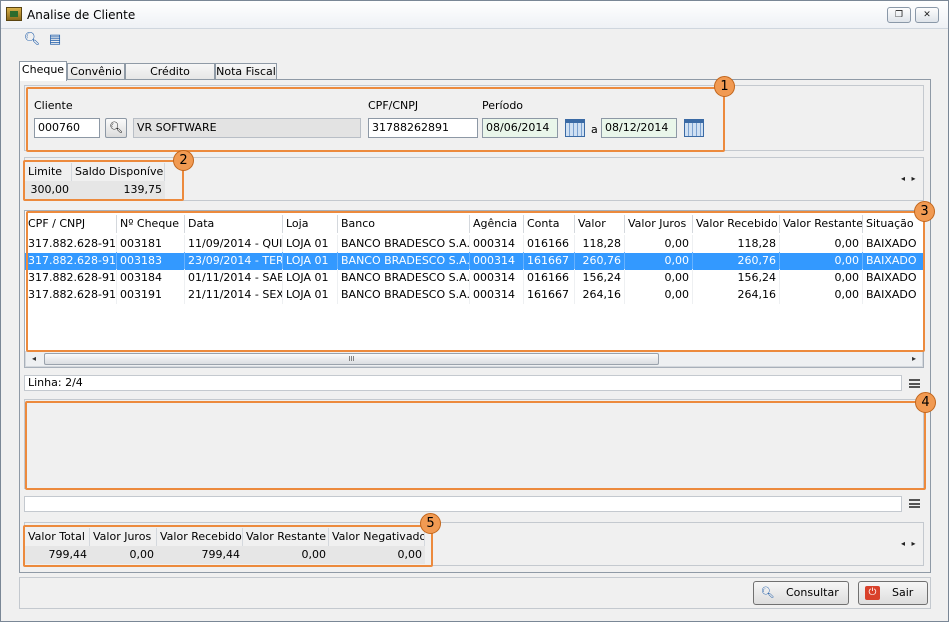  What do you see at coordinates (812, 592) in the screenshot?
I see `consultar-label: Consultar` at bounding box center [812, 592].